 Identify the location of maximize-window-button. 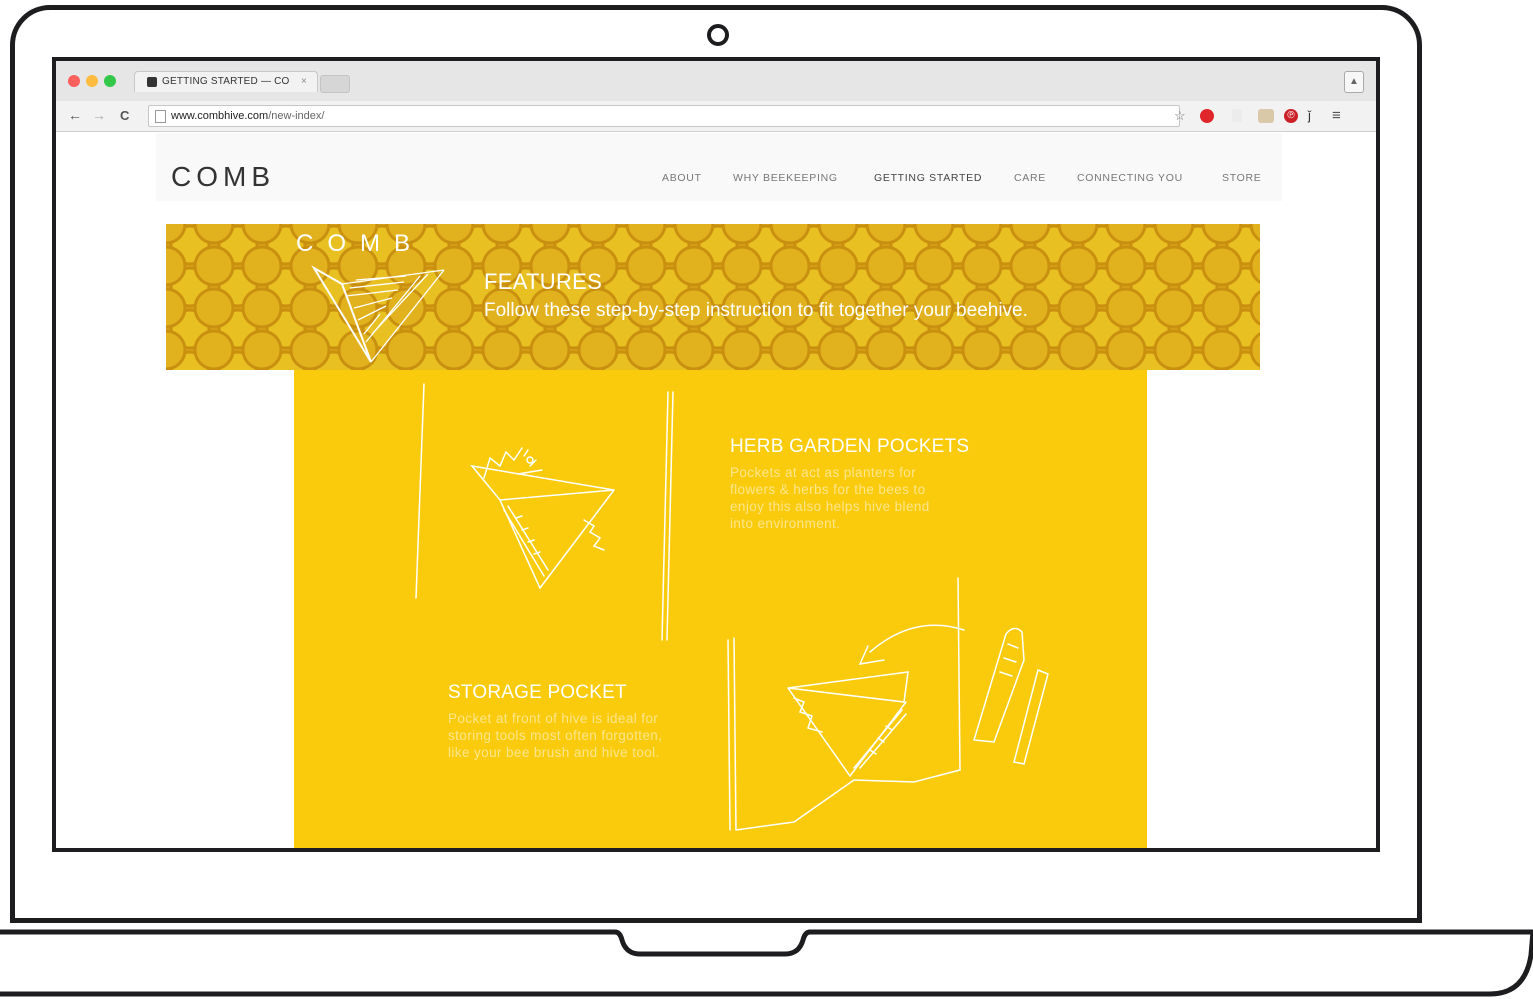
(110, 81).